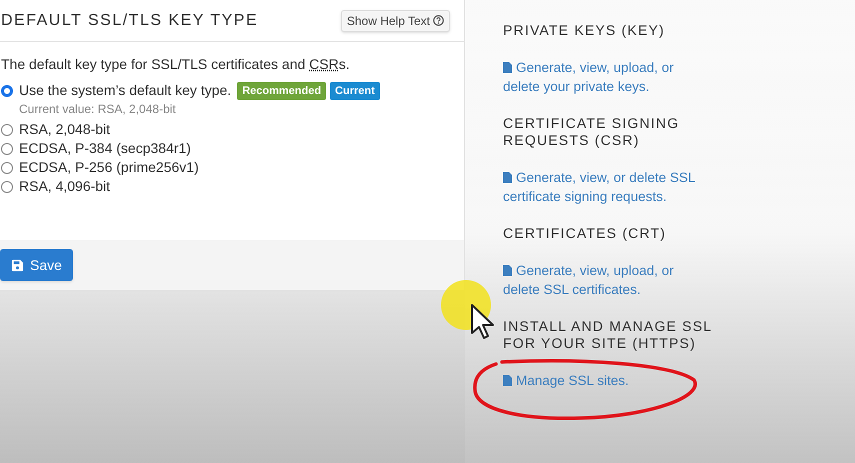  I want to click on status-badge: Current, so click(355, 91).